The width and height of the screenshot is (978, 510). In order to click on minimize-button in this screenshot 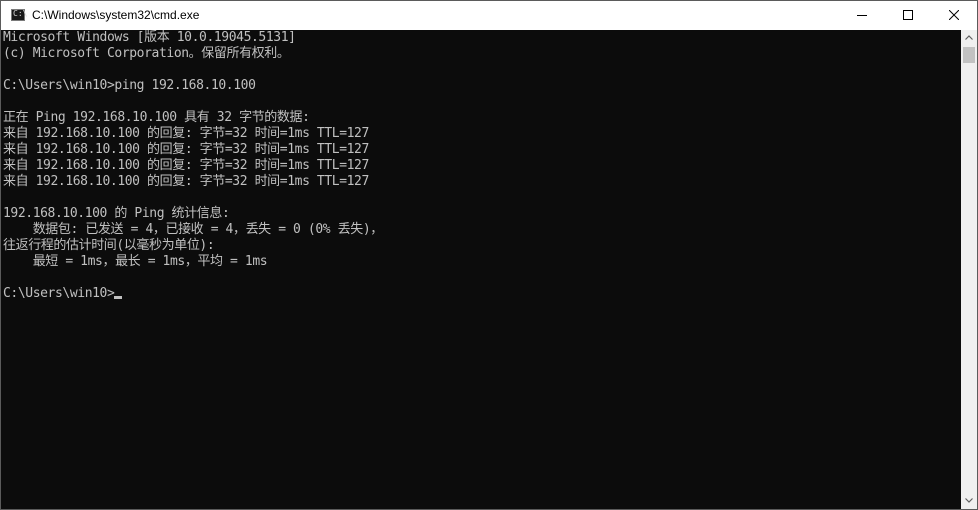, I will do `click(862, 15)`.